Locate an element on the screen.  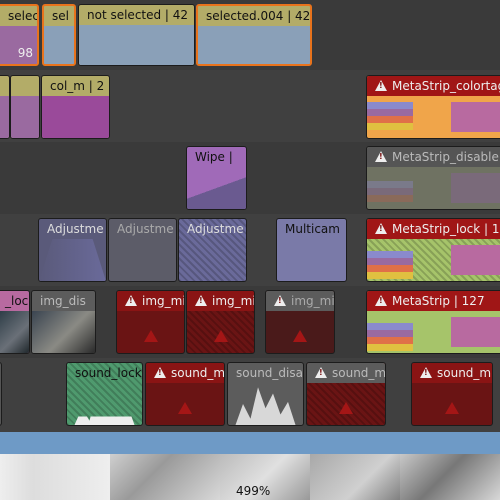
strip-label: Multicam is located at coordinates (312, 229).